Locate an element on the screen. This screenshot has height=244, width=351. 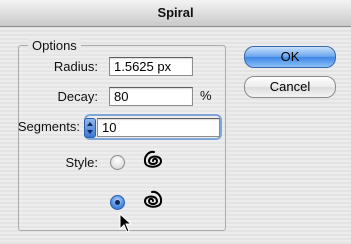
cancel-button: Cancel is located at coordinates (290, 87).